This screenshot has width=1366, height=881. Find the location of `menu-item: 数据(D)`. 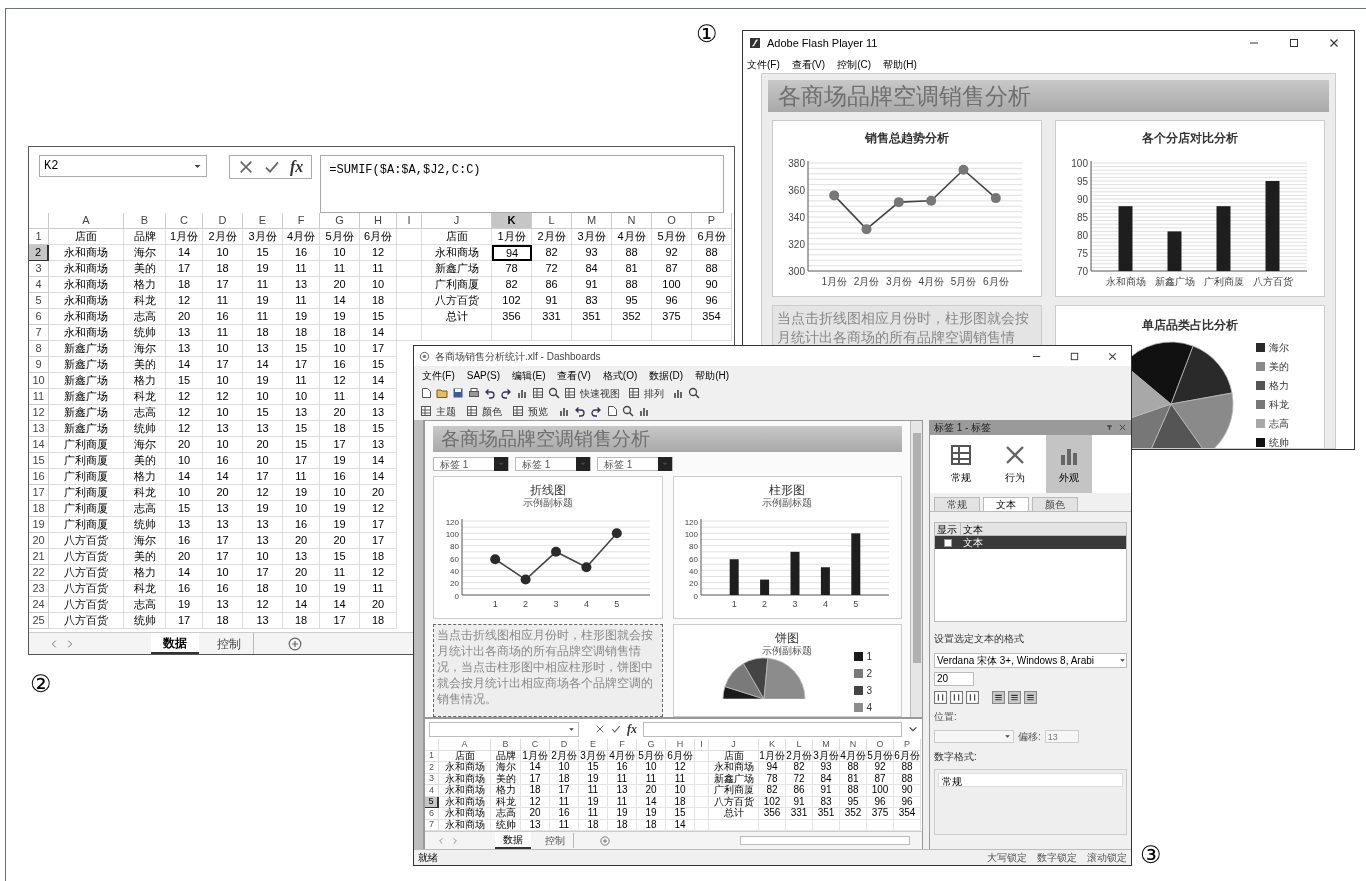

menu-item: 数据(D) is located at coordinates (666, 375).